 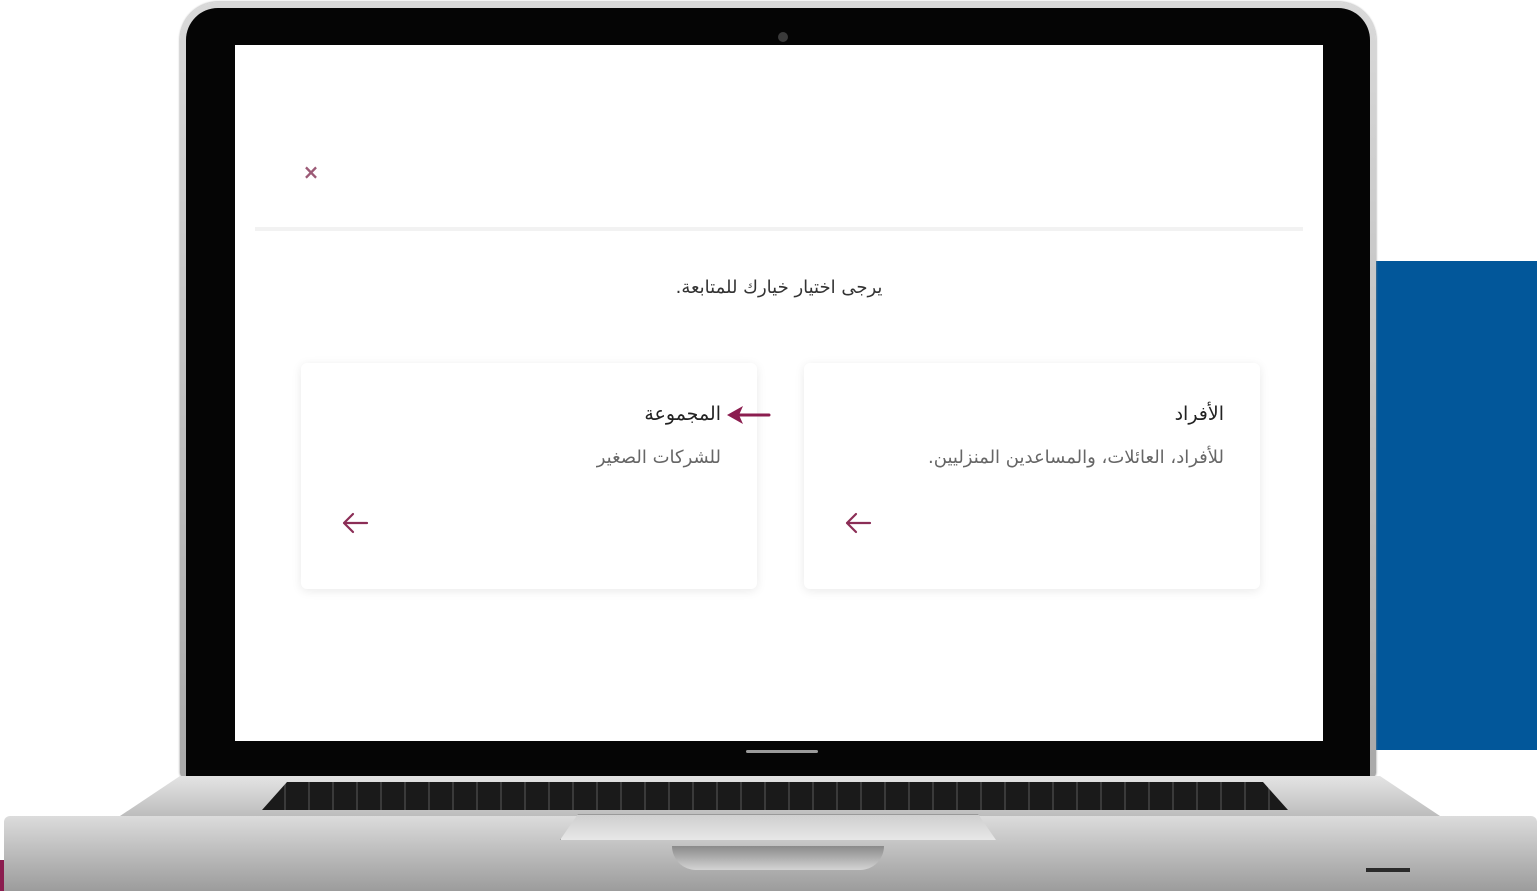 I want to click on laptop-status-light, so click(x=1388, y=870).